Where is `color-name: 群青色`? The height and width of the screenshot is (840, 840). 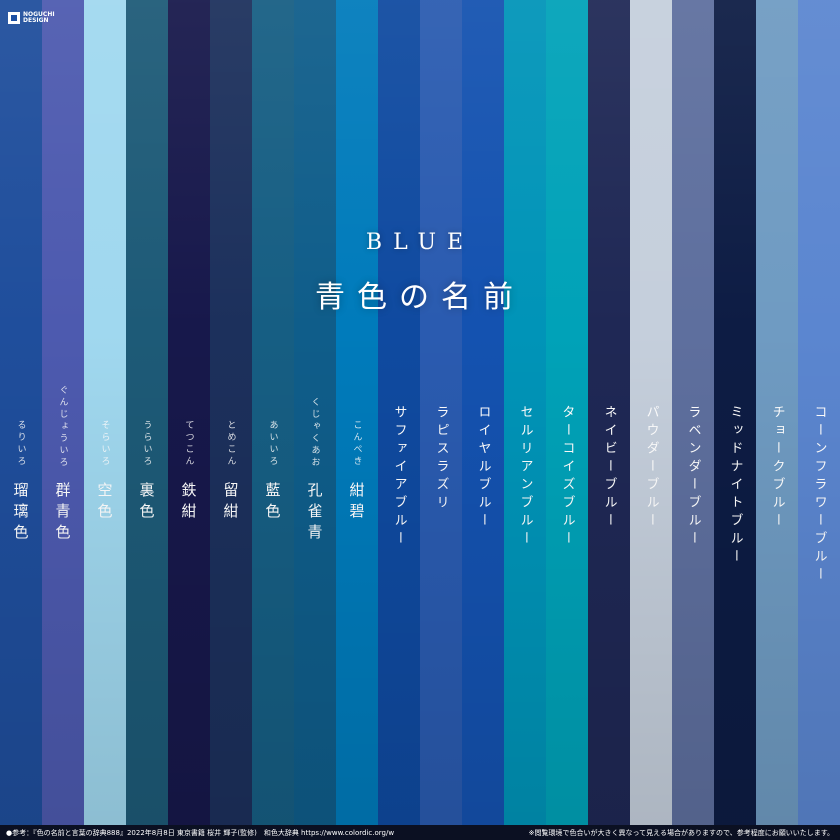 color-name: 群青色 is located at coordinates (62, 513).